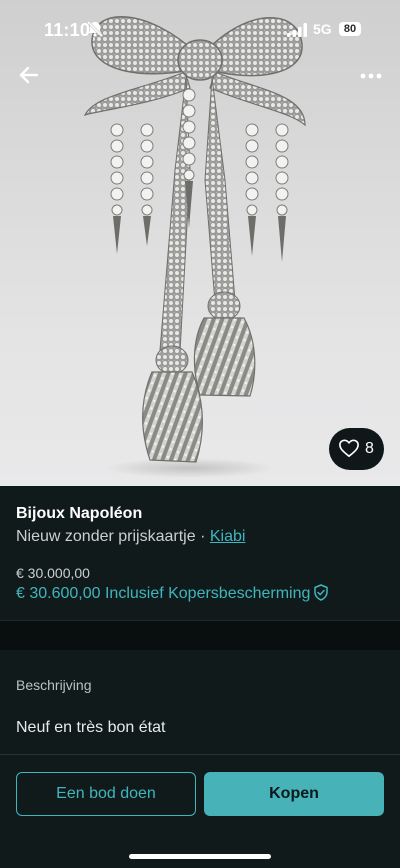 This screenshot has width=400, height=868. Describe the element at coordinates (200, 635) in the screenshot. I see `section-divider` at that location.